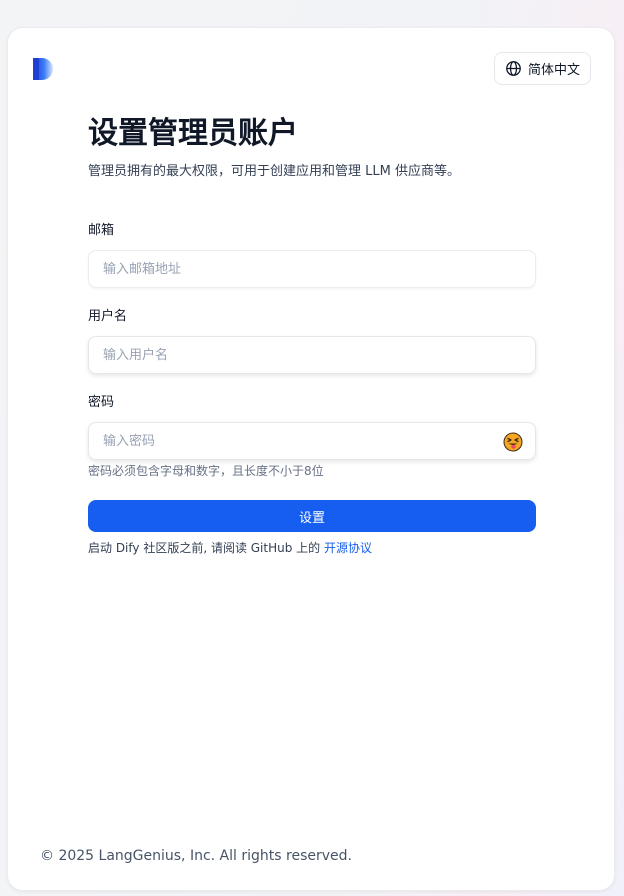 The image size is (624, 896). What do you see at coordinates (348, 548) in the screenshot?
I see `open-source-license-link: 开源协议` at bounding box center [348, 548].